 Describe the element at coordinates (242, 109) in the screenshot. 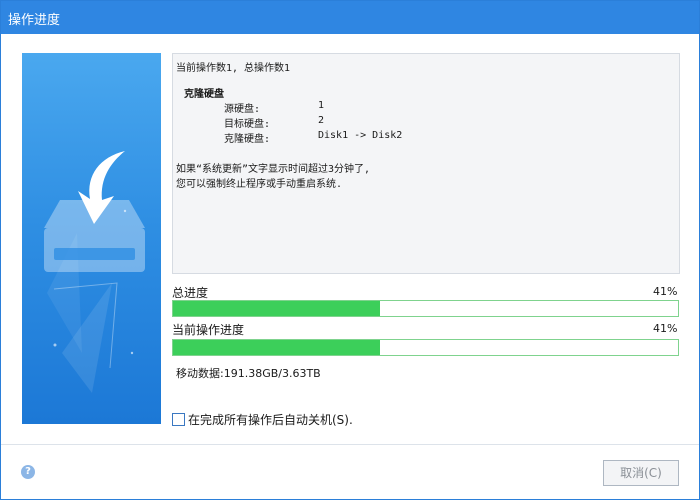

I see `source-disk-label: 源硬盘:` at that location.